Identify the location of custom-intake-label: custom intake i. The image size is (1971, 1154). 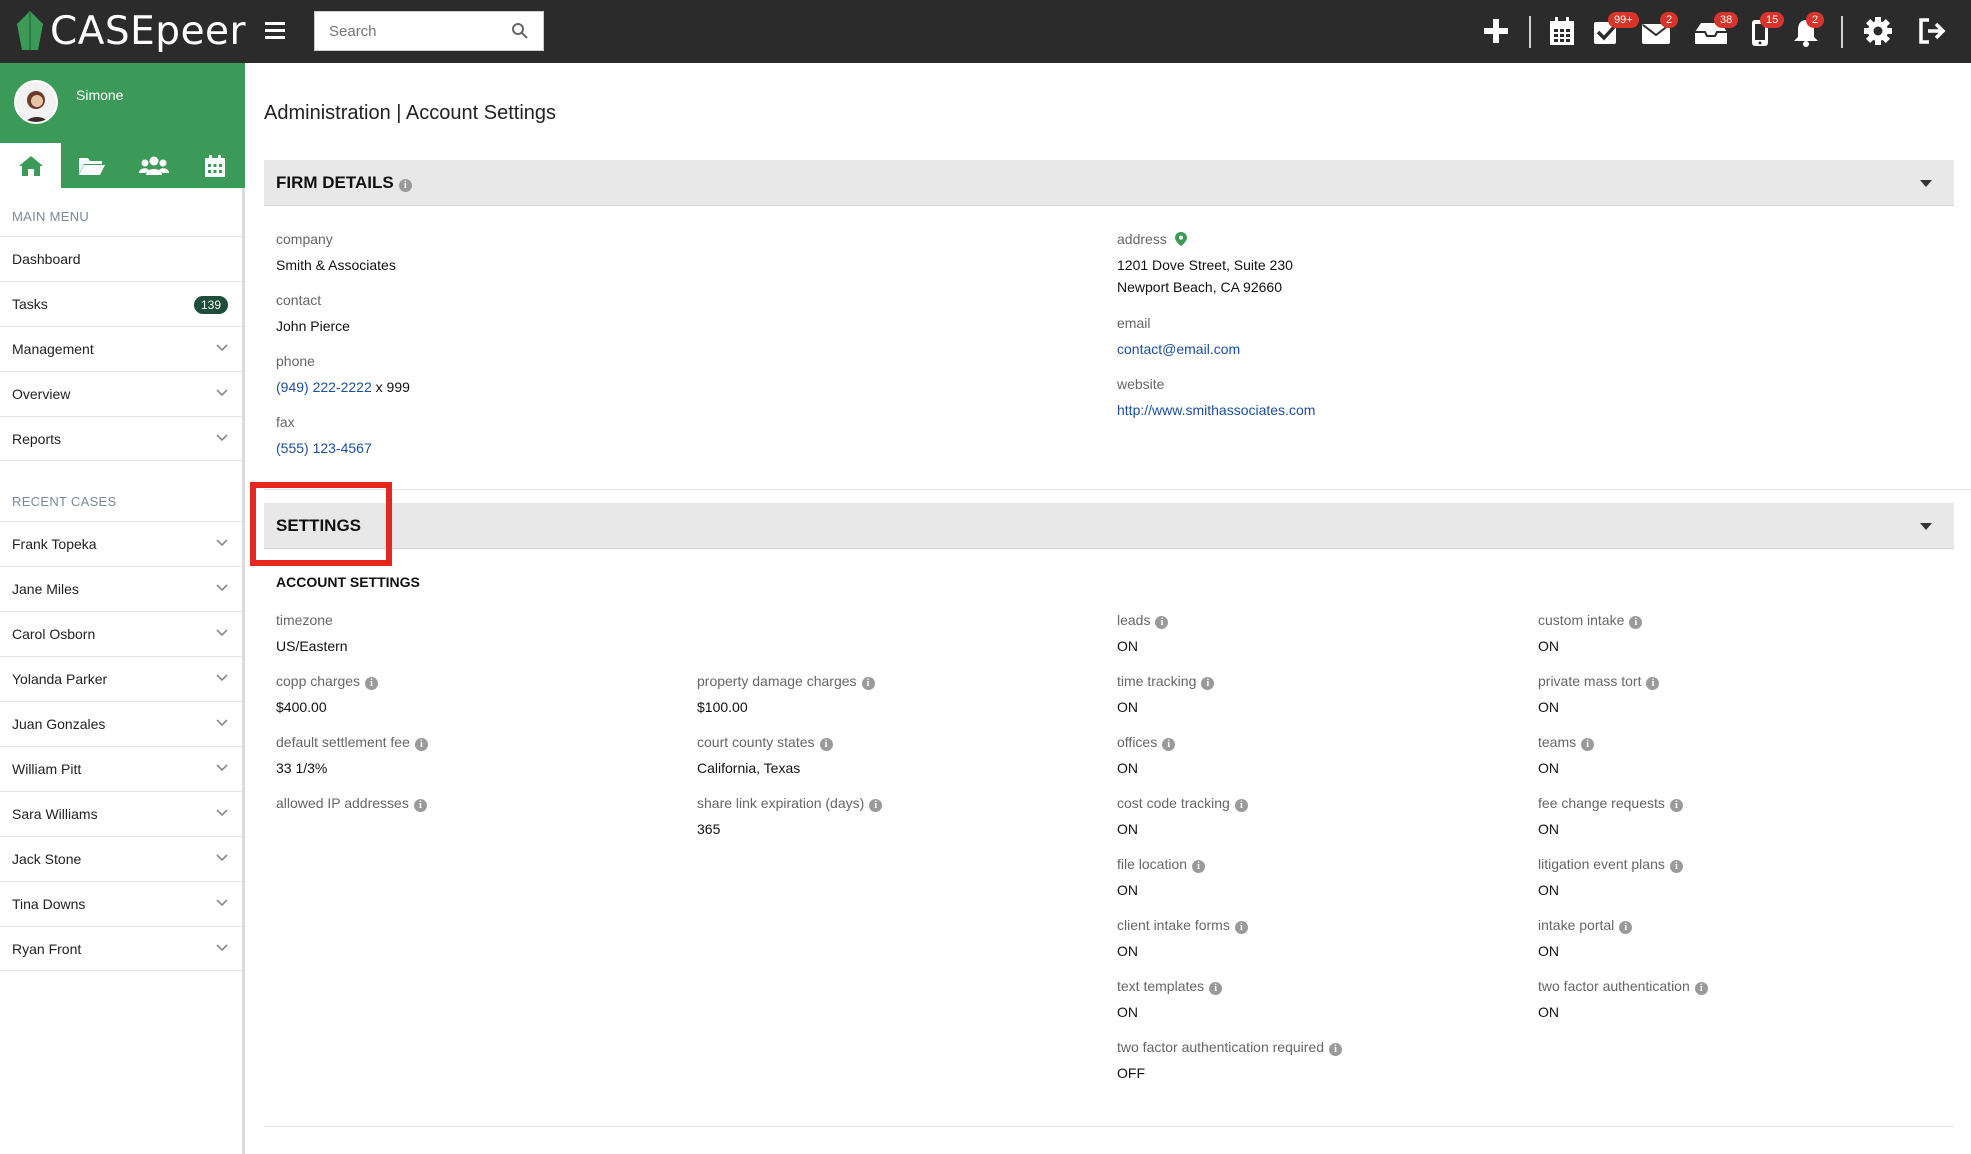
(1590, 621).